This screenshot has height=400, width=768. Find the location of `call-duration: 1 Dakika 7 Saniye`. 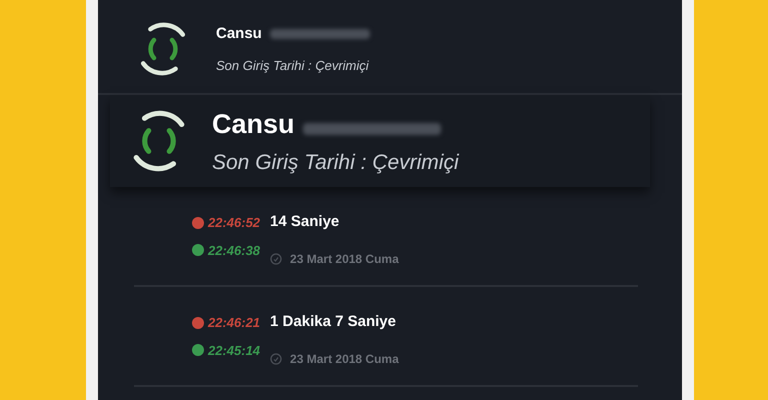

call-duration: 1 Dakika 7 Saniye is located at coordinates (333, 322).